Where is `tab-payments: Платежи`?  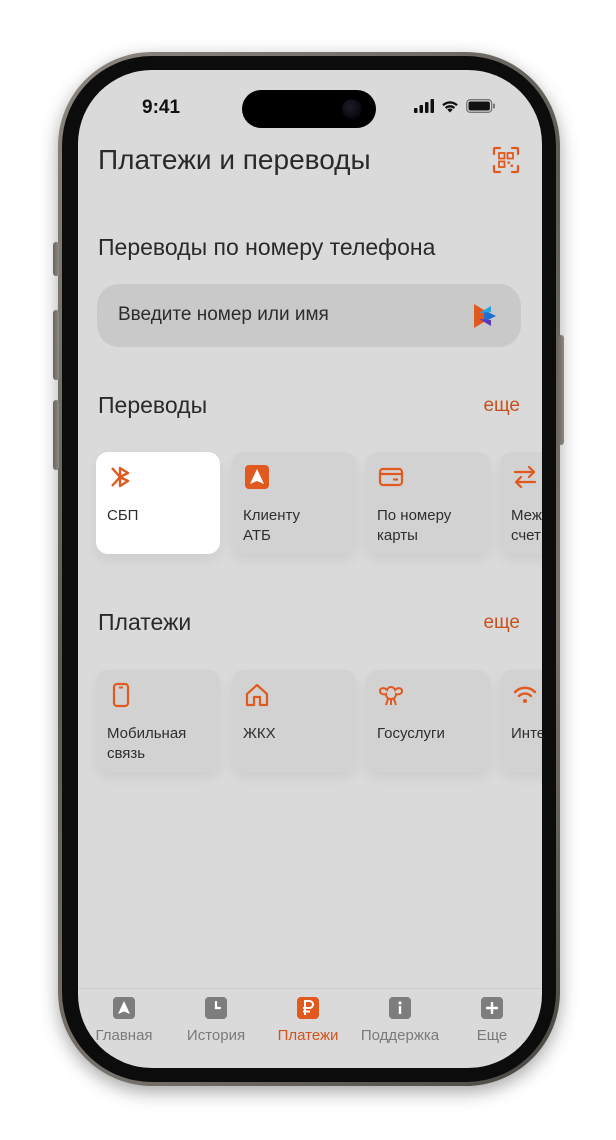 tab-payments: Платежи is located at coordinates (308, 1020).